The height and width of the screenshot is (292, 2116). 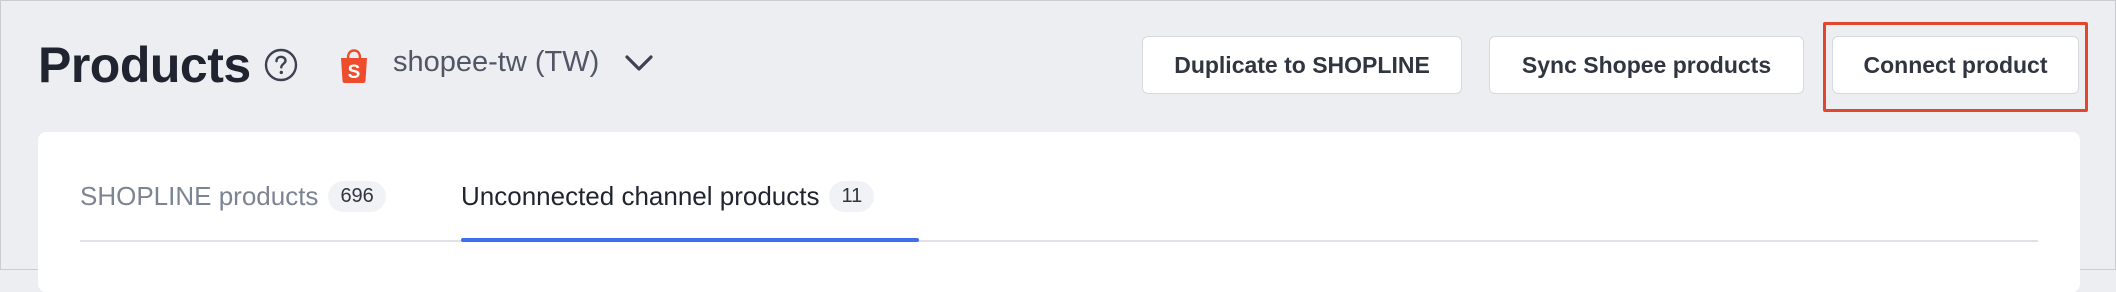 What do you see at coordinates (690, 240) in the screenshot?
I see `active-tab-indicator` at bounding box center [690, 240].